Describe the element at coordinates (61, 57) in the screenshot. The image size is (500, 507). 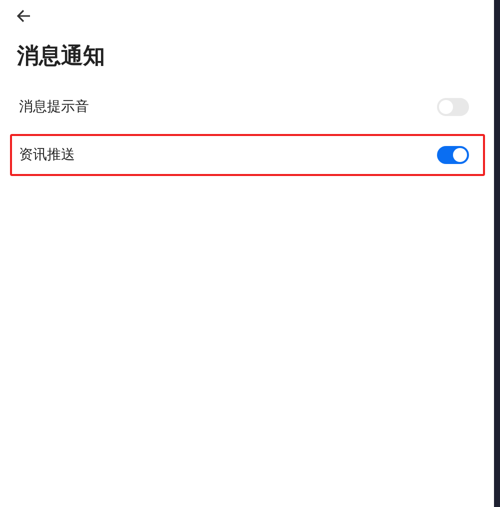
I see `page-title: 消息通知` at that location.